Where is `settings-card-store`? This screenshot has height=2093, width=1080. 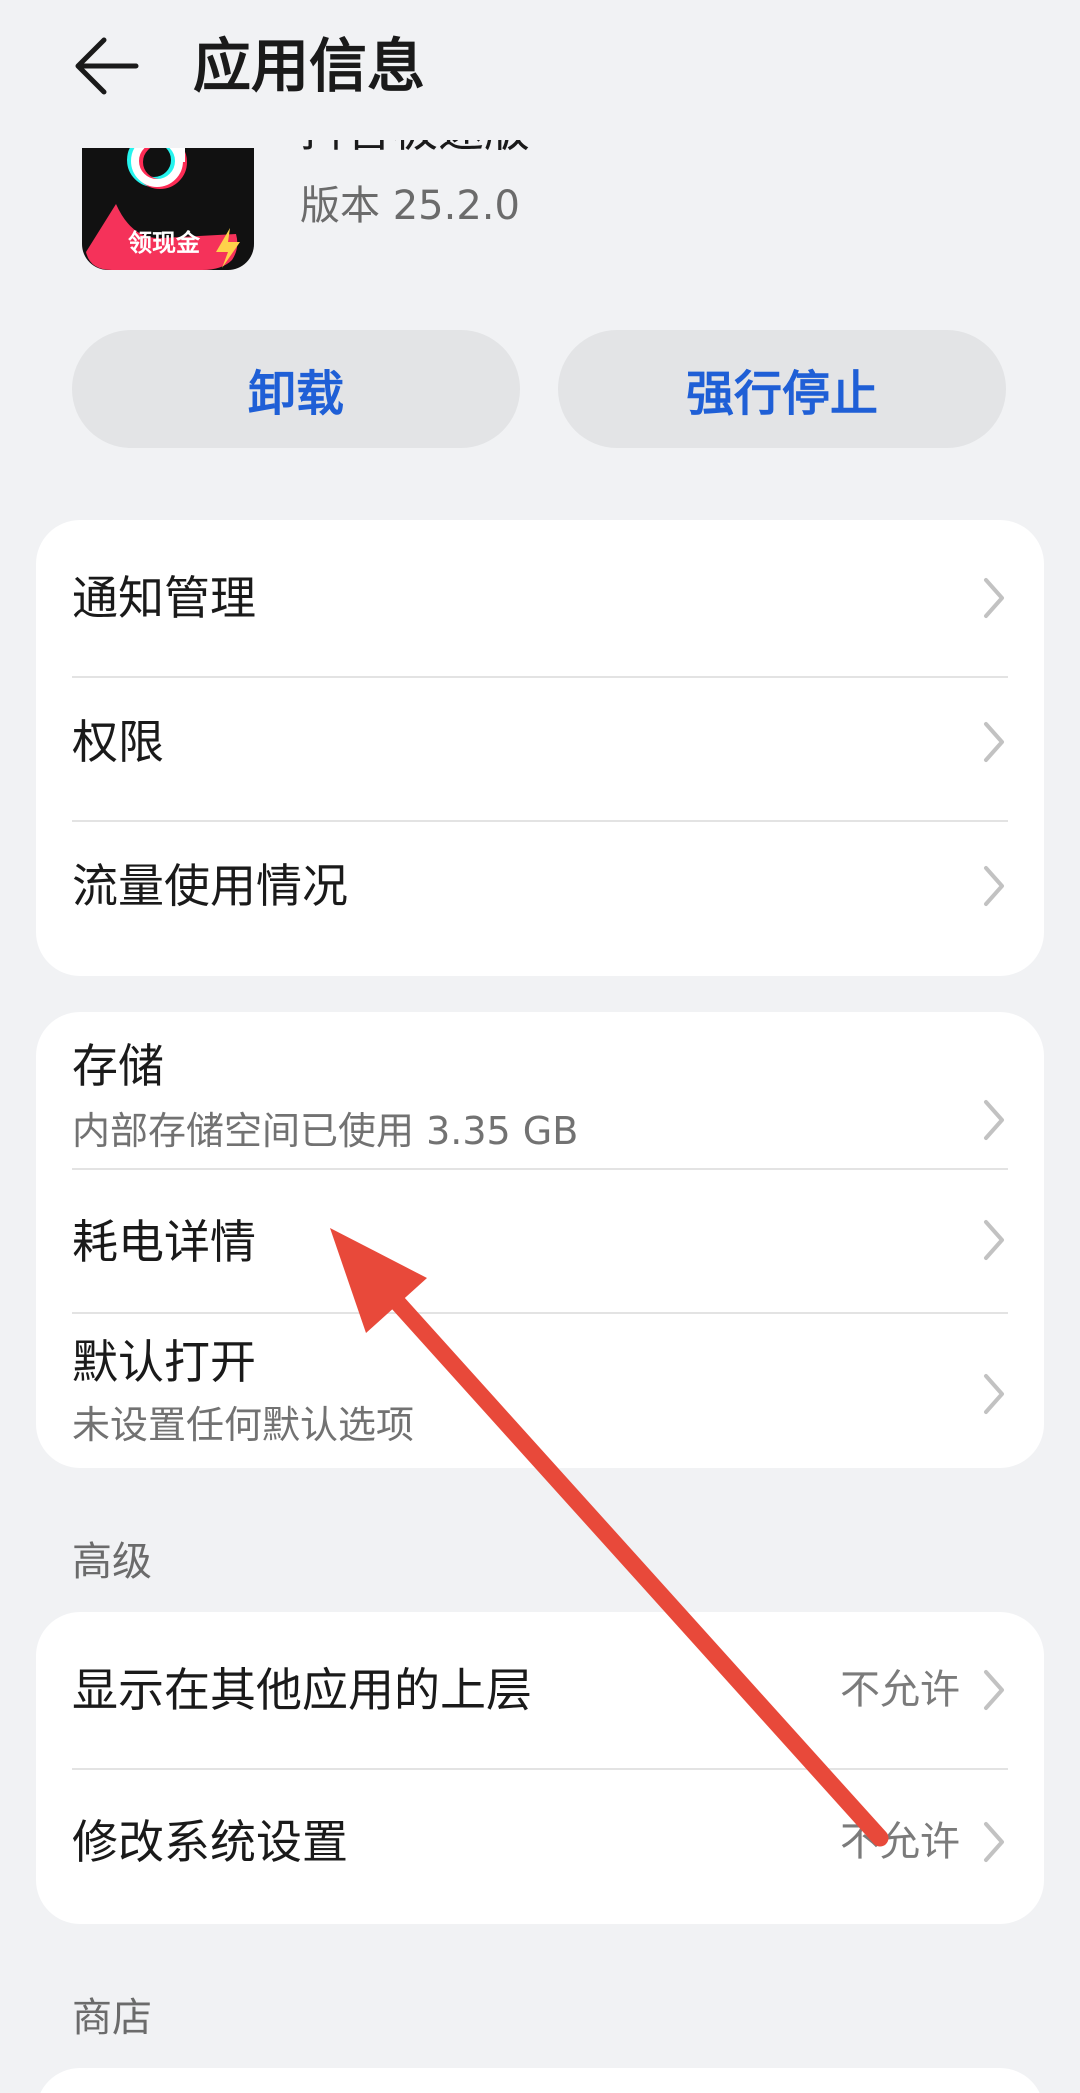 settings-card-store is located at coordinates (540, 2080).